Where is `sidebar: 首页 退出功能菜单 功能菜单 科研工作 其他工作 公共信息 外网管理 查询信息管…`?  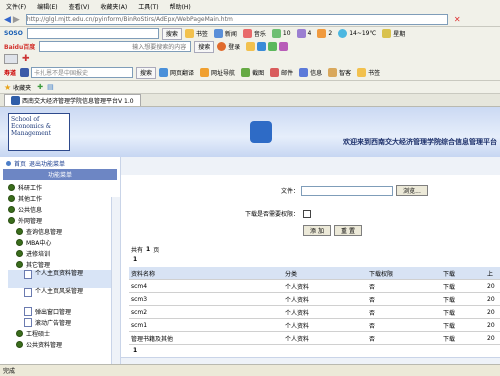 sidebar: 首页 退出功能菜单 功能菜单 科研工作 其他工作 公共信息 外网管理 查询信息管… is located at coordinates (60, 260).